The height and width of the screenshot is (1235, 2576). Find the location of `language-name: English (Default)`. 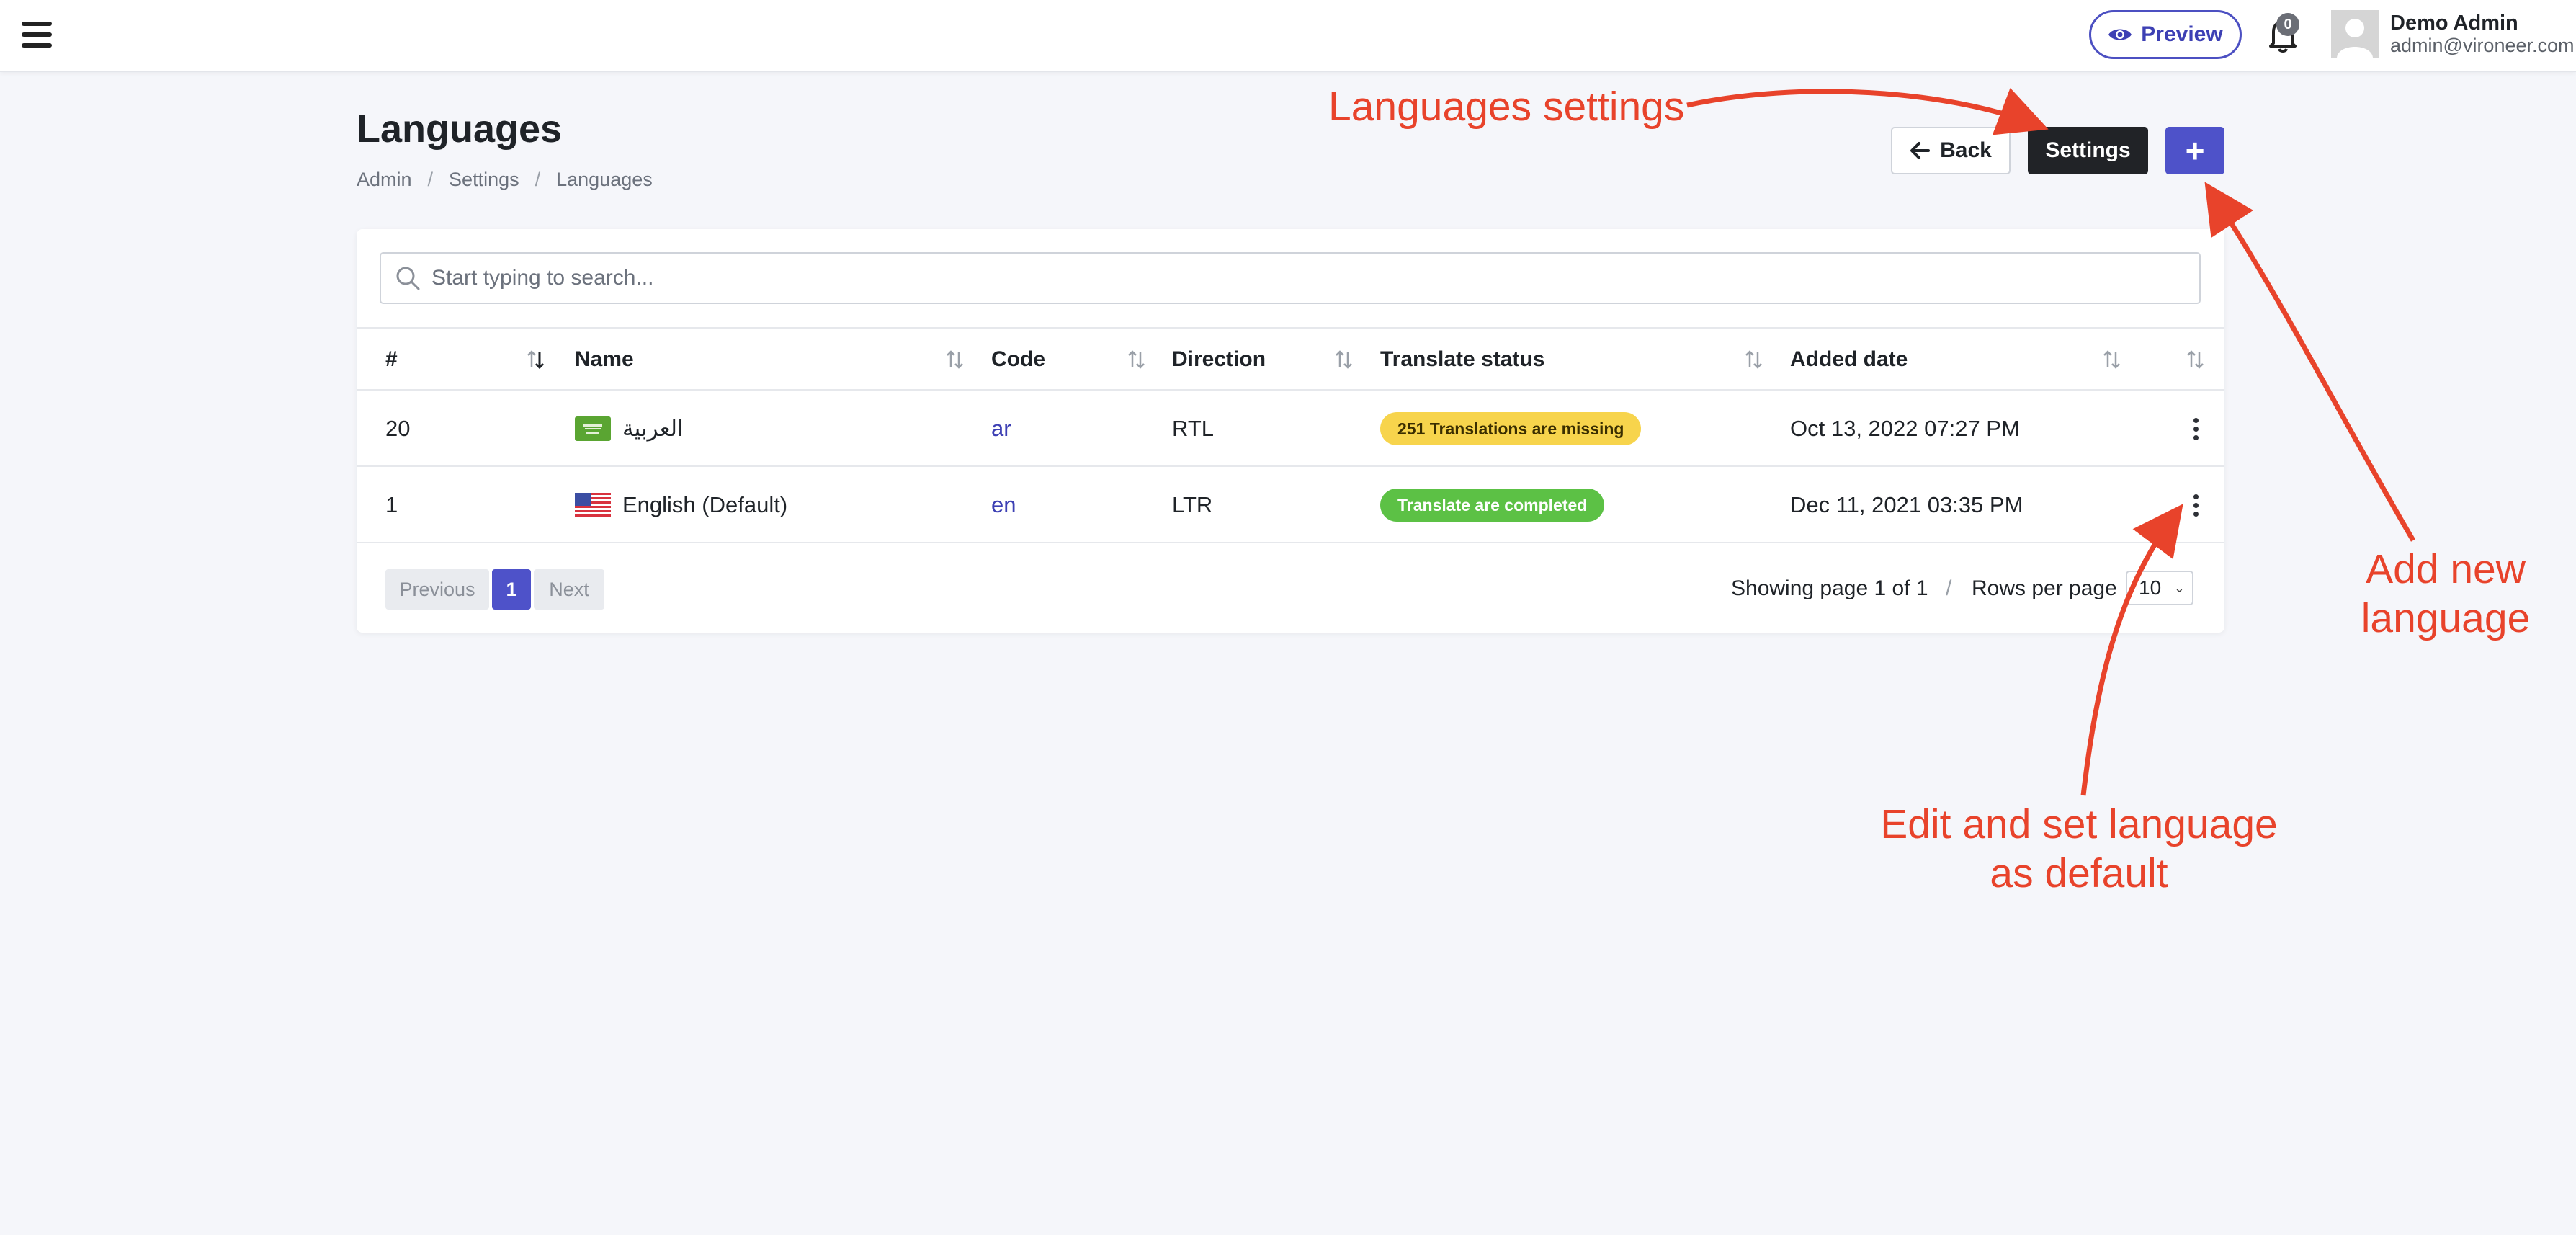

language-name: English (Default) is located at coordinates (705, 504).